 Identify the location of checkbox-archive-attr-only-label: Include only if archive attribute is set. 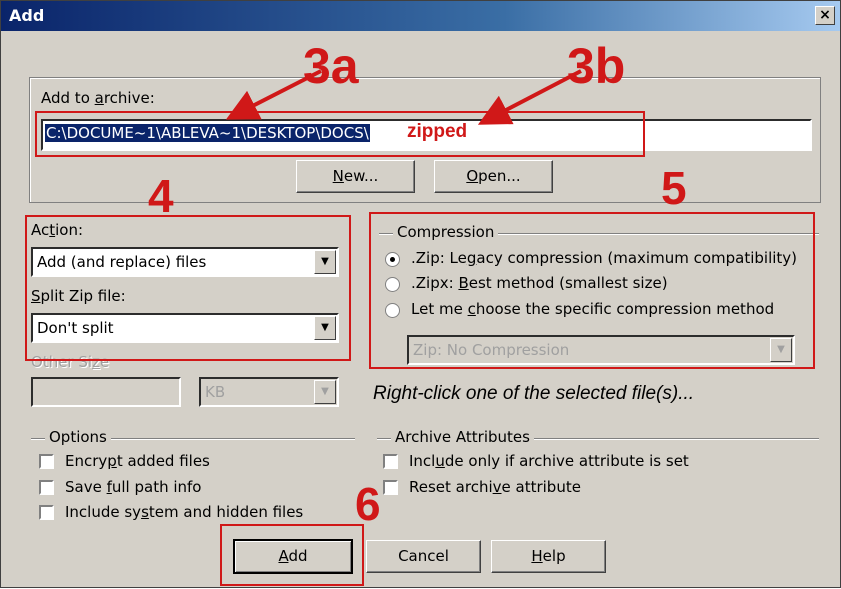
(549, 461).